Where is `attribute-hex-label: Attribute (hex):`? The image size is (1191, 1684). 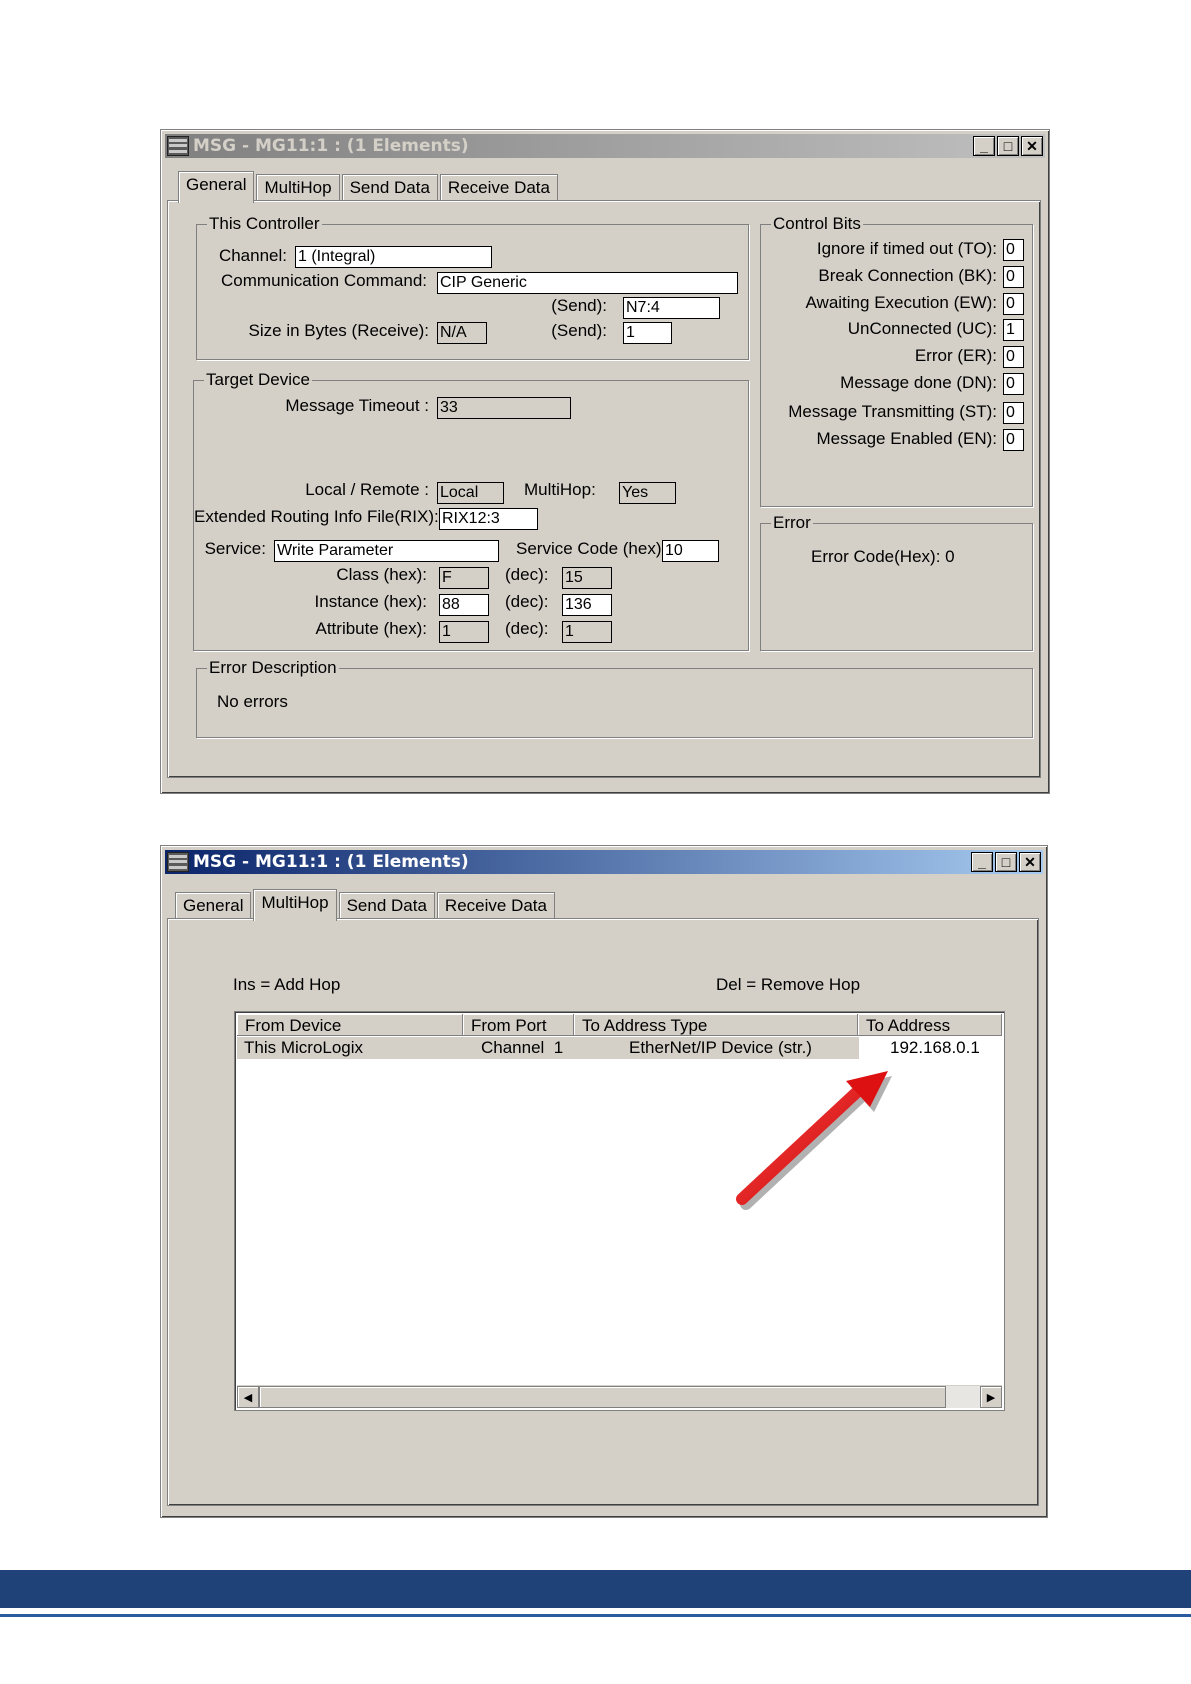
attribute-hex-label: Attribute (hex): is located at coordinates (371, 628).